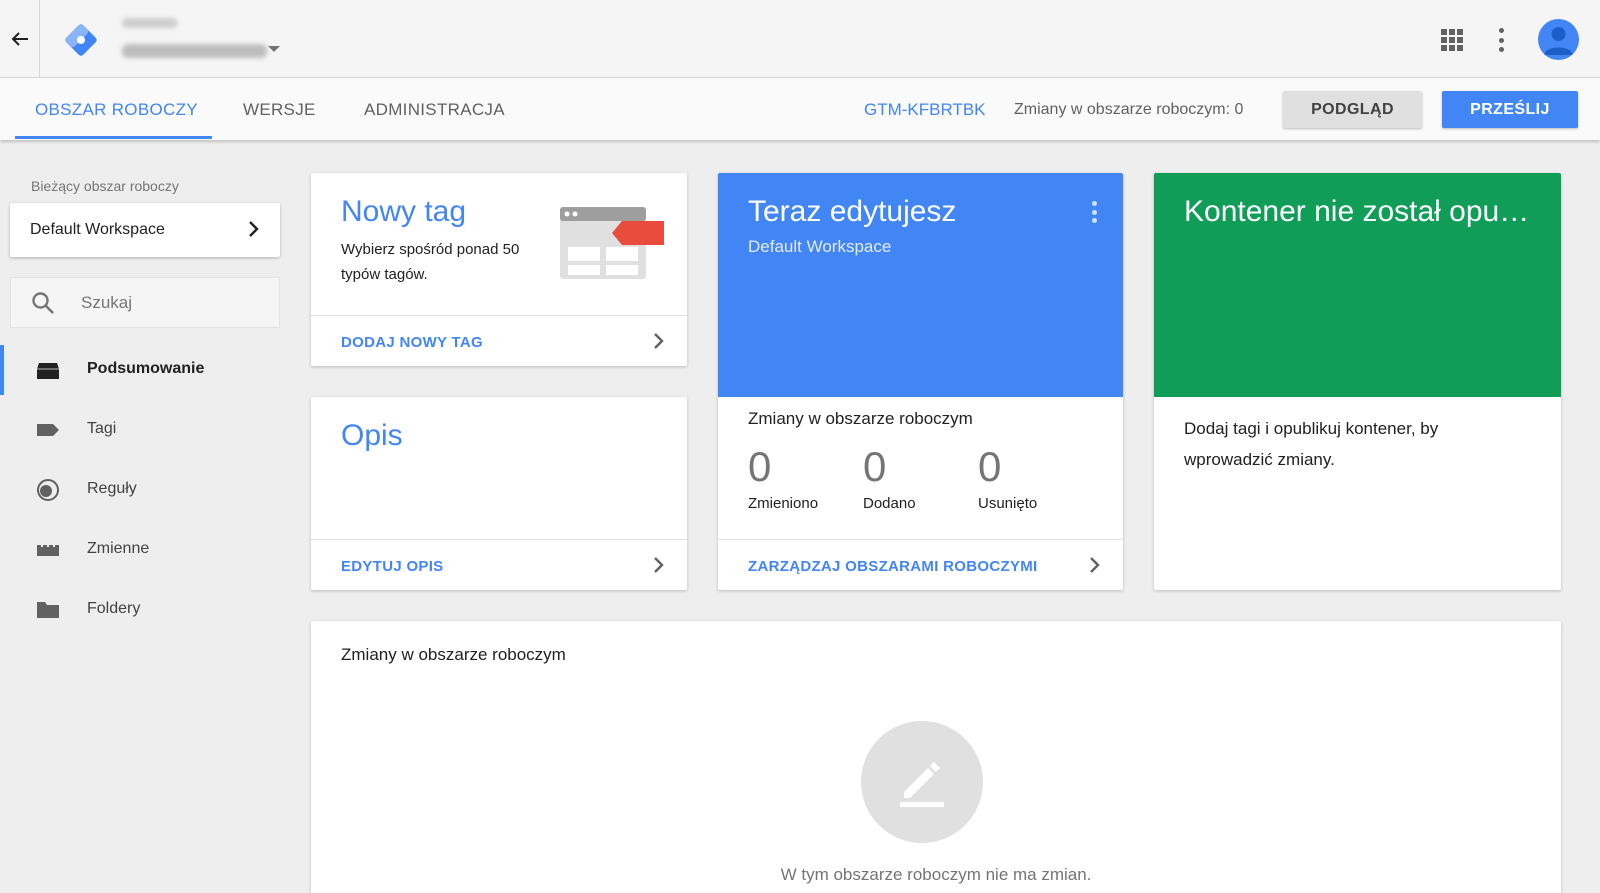 This screenshot has height=893, width=1600. I want to click on workspace-name: Default Workspace, so click(97, 229).